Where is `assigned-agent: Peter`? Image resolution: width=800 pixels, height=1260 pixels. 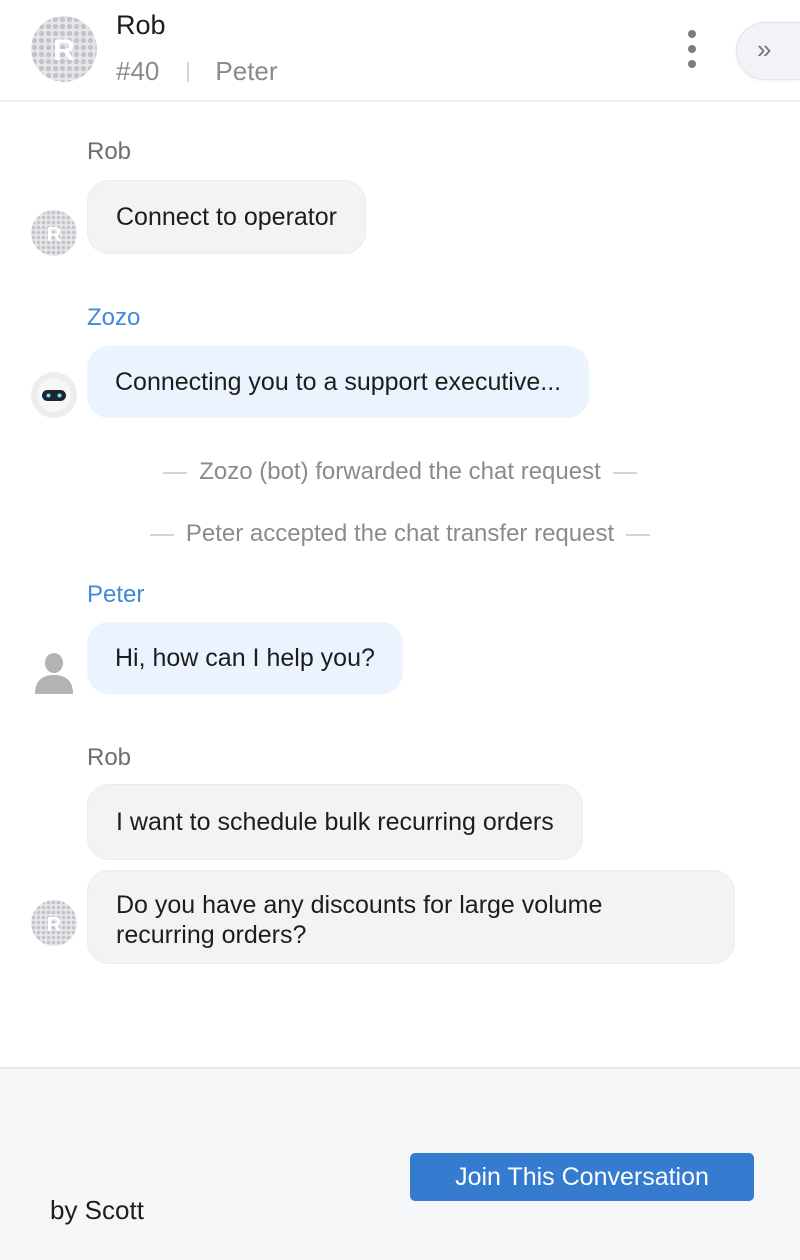 assigned-agent: Peter is located at coordinates (246, 71).